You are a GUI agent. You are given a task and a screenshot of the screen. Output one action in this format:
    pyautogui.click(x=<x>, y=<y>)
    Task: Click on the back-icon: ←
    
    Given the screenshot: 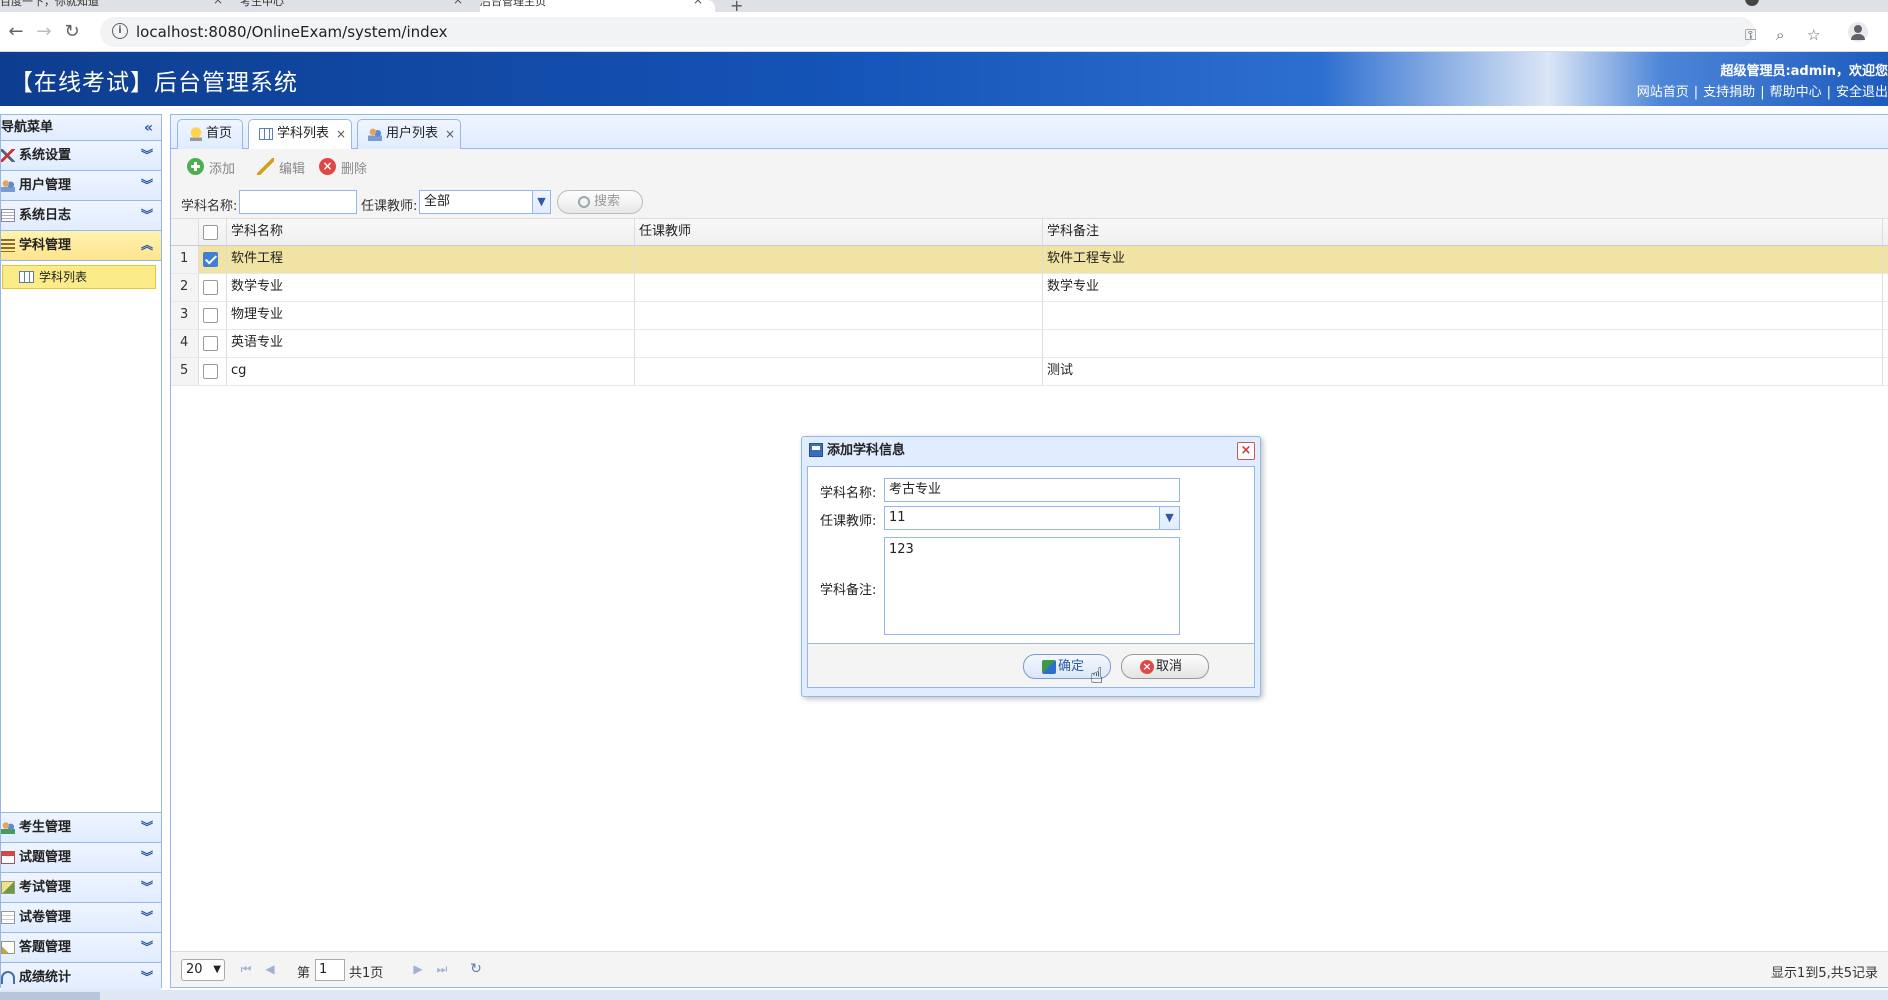 What is the action you would take?
    pyautogui.click(x=16, y=32)
    